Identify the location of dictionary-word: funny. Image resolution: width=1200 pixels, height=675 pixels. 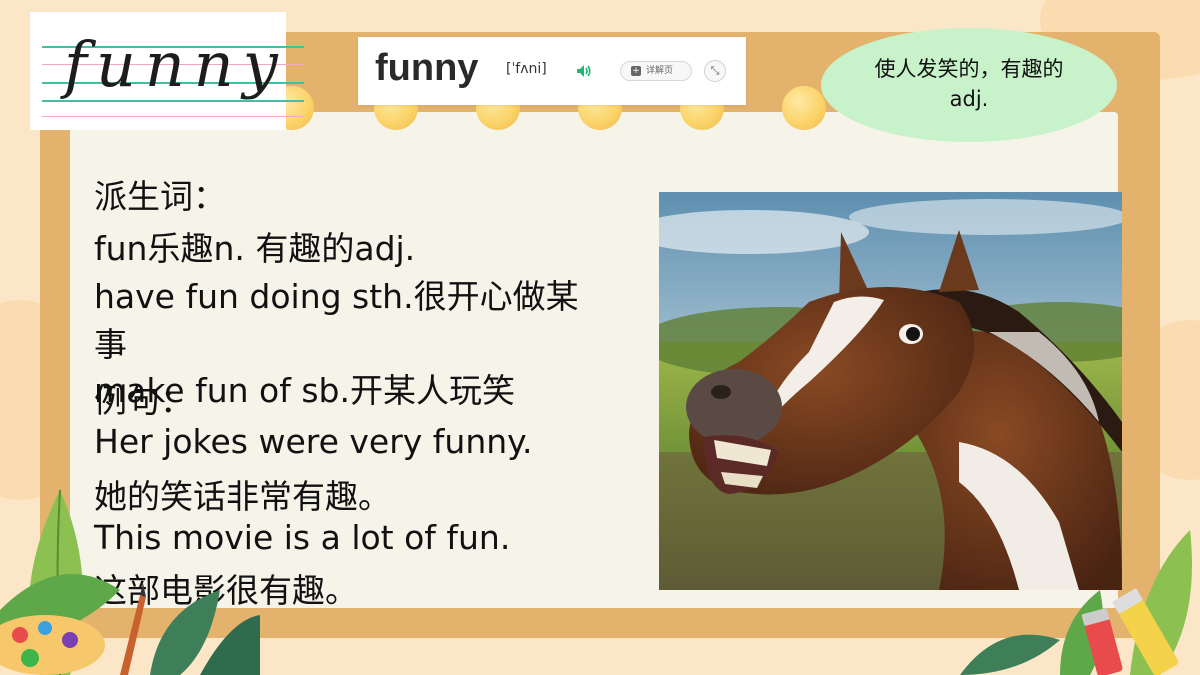
(427, 68).